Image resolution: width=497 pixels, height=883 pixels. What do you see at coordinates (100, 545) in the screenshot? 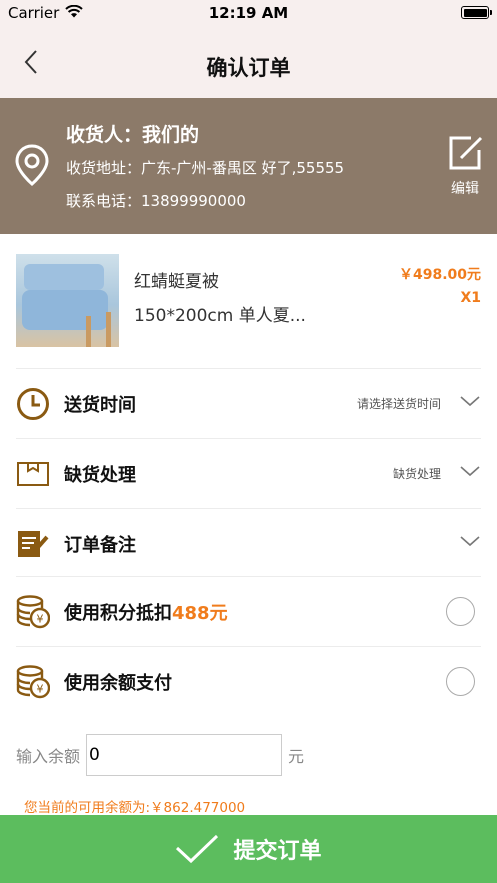
I see `order-remark-label: 订单备注` at bounding box center [100, 545].